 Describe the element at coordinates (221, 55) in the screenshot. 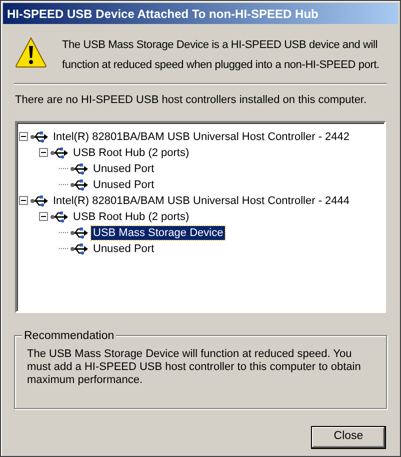

I see `warning-message: The USB Mass Storage Device is a HI-SPEED USB device and will function at reduced speed when plugged into a non-HI-SPEED port.` at that location.